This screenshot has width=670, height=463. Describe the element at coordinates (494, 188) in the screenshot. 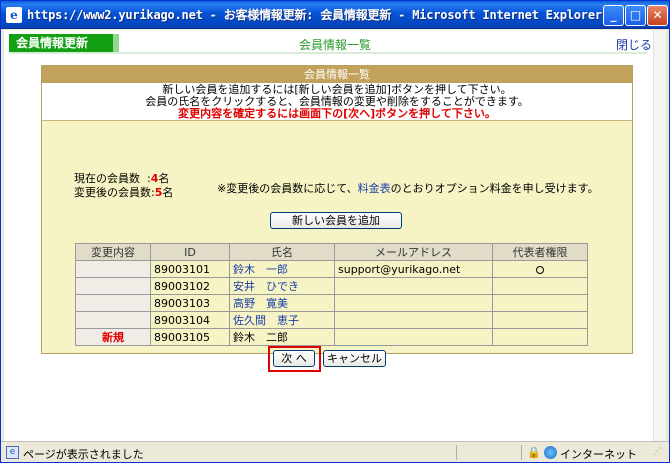

I see `option-note-suffix: のとおりオプション料金を申し受けます。` at that location.